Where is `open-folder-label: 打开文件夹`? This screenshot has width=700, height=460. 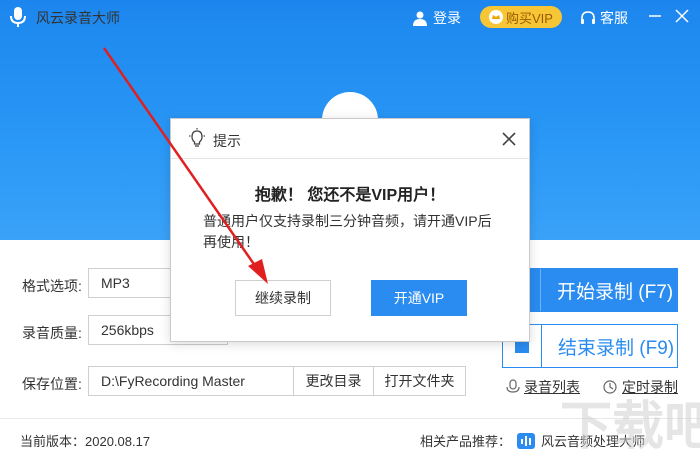
open-folder-label: 打开文件夹 is located at coordinates (419, 381).